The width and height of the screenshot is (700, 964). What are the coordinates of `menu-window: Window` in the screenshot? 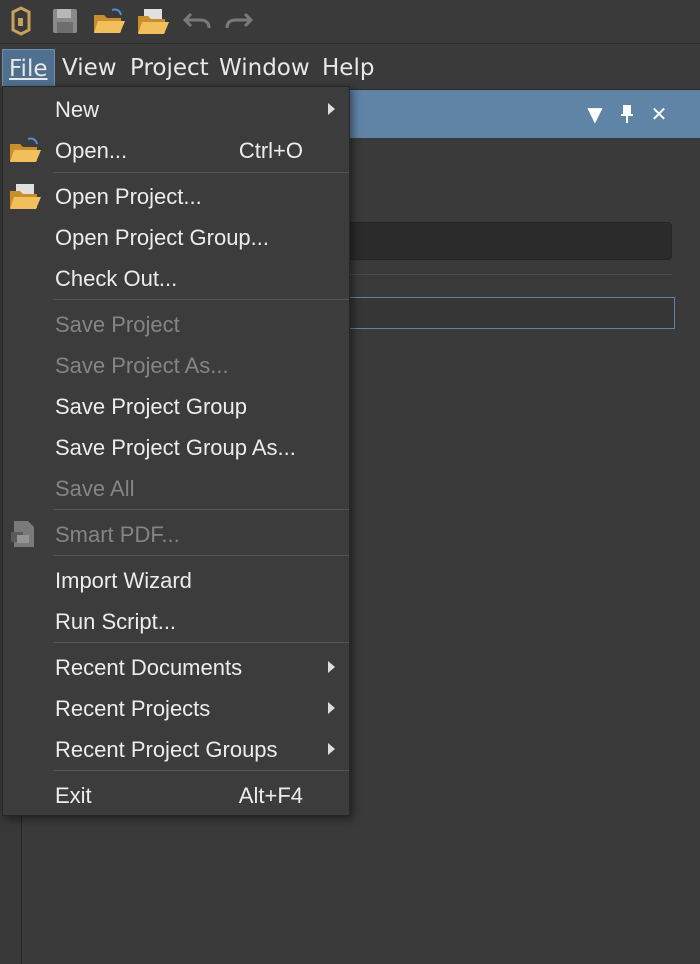 It's located at (264, 68).